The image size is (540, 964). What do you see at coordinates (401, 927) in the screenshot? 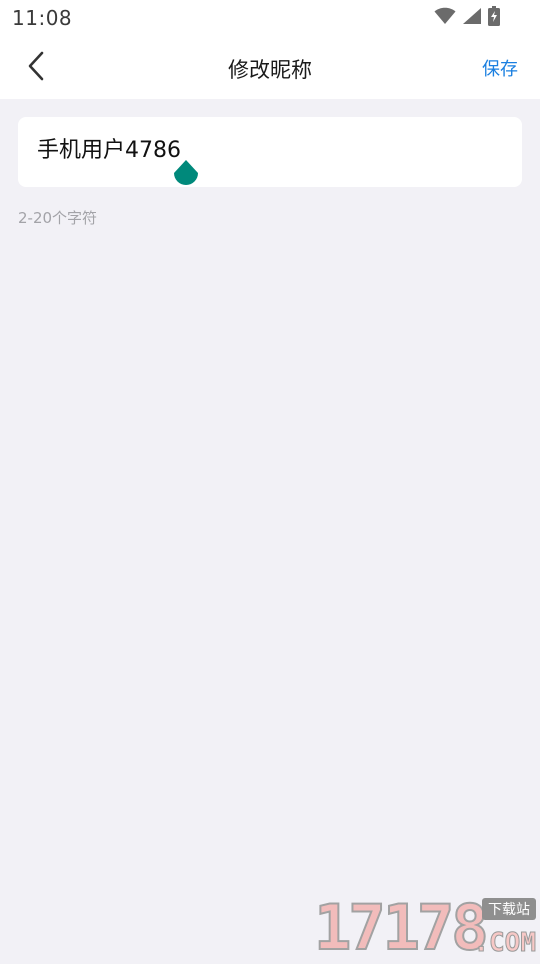
I see `watermark-number: 17178` at bounding box center [401, 927].